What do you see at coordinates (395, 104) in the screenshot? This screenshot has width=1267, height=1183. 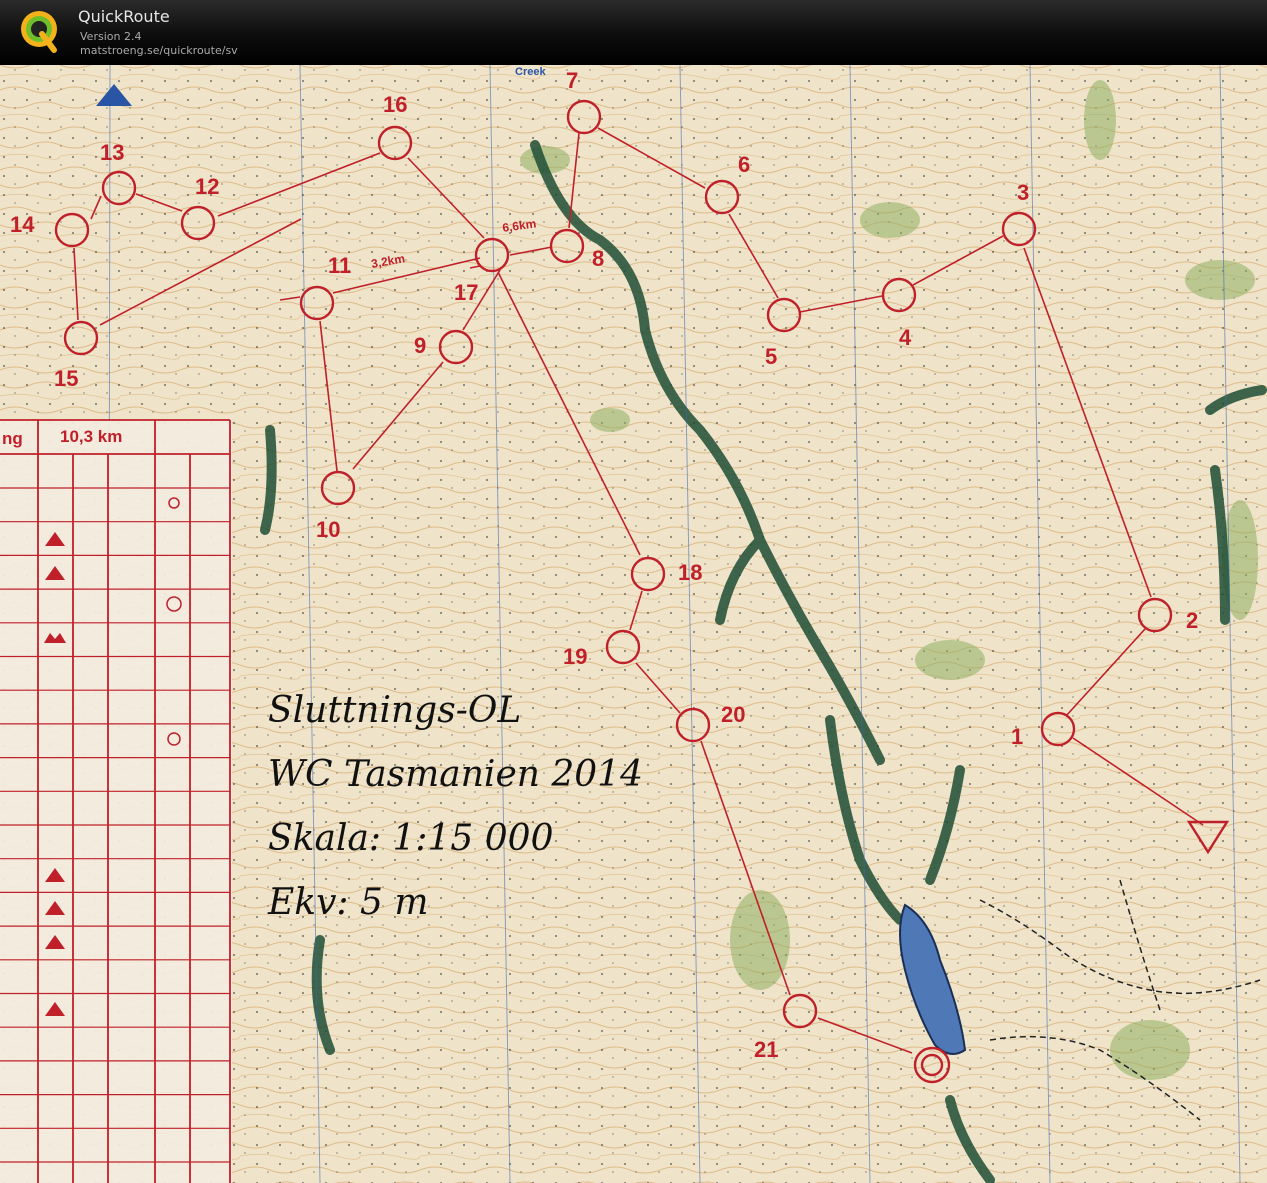 I see `control-number: 16` at bounding box center [395, 104].